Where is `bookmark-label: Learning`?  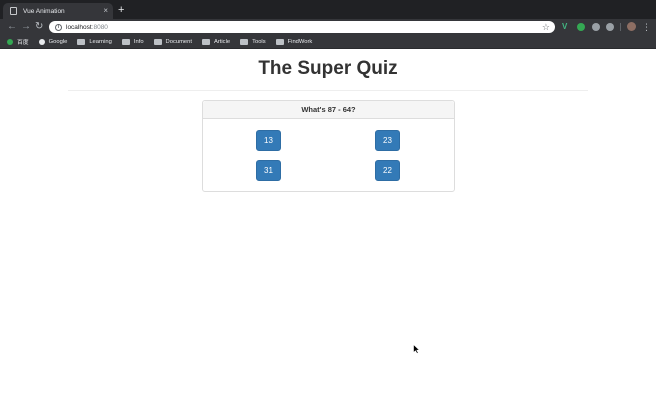
bookmark-label: Learning is located at coordinates (100, 41).